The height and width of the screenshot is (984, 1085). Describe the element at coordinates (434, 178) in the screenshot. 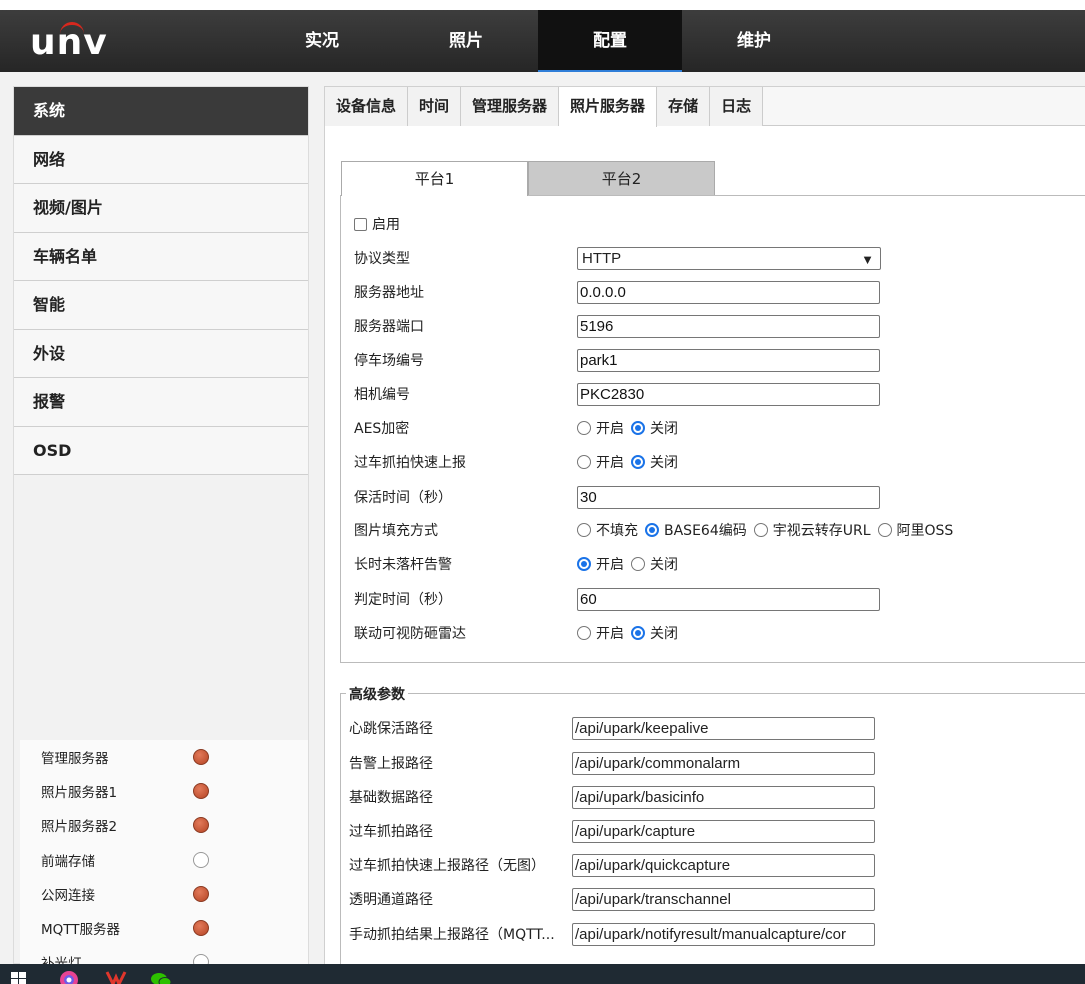

I see `tab-platform-1: 平台1` at that location.